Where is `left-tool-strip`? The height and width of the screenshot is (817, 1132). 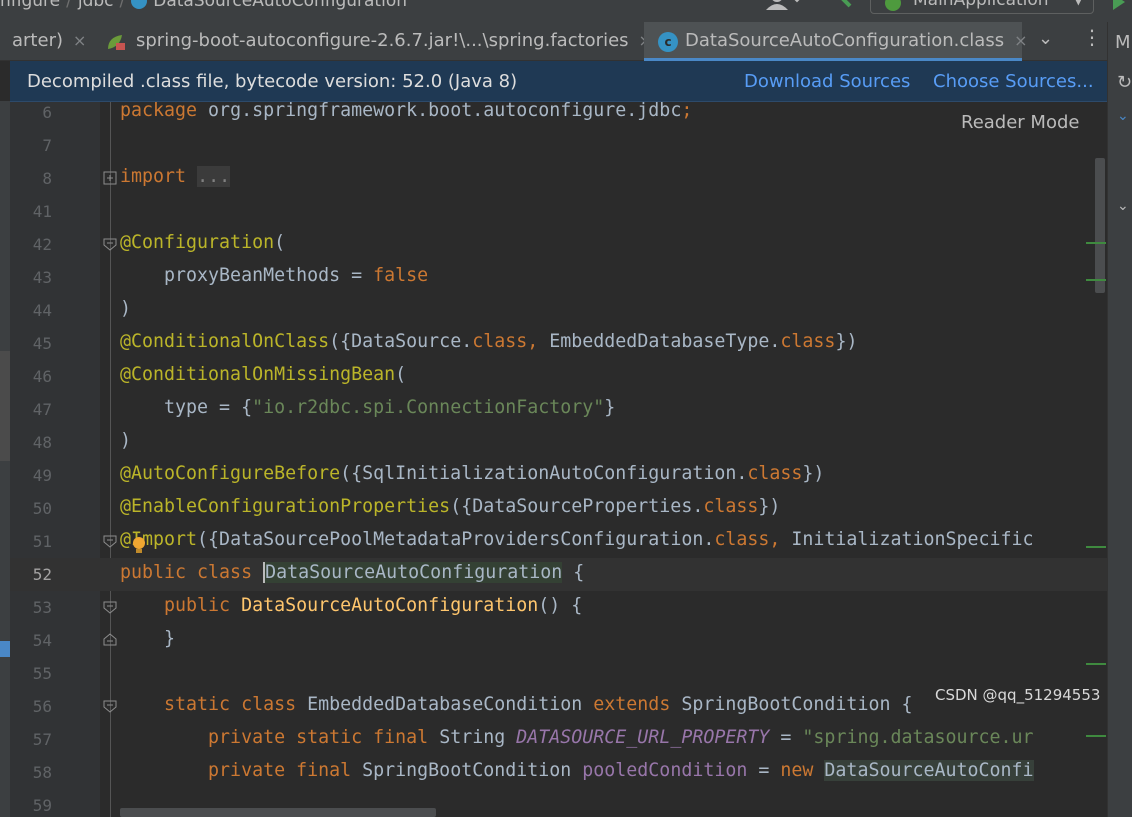 left-tool-strip is located at coordinates (5, 459).